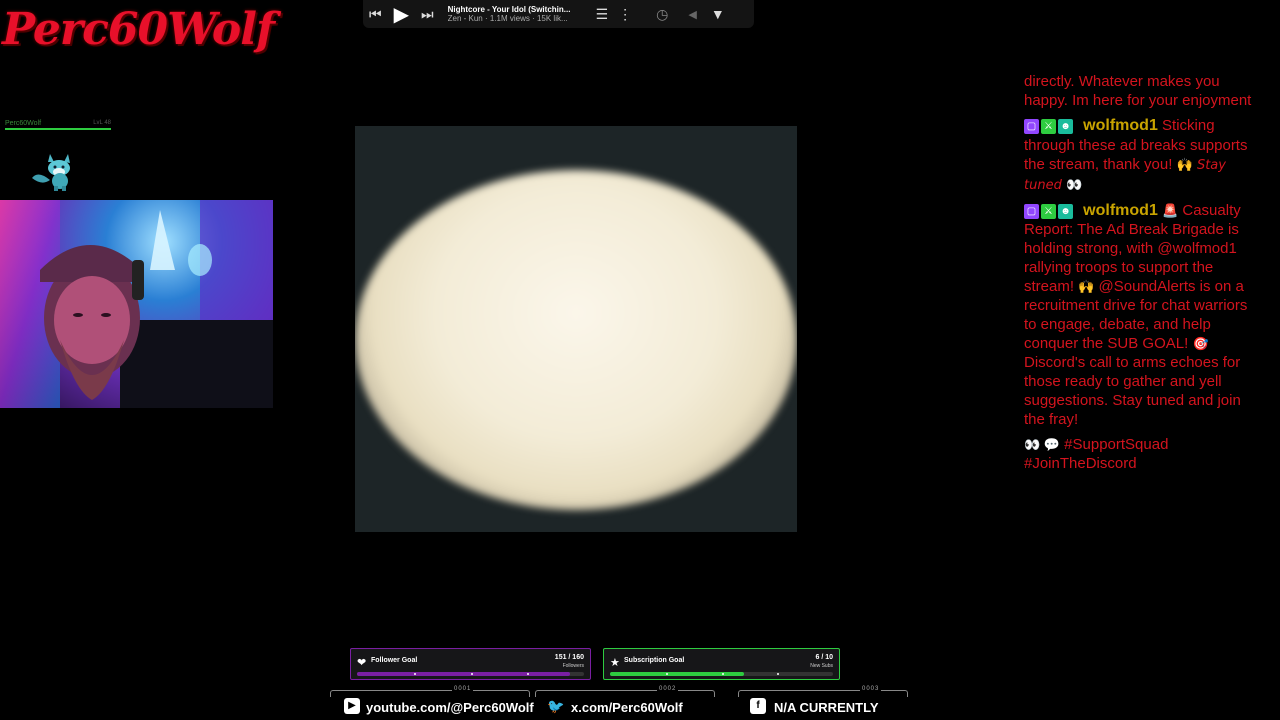  Describe the element at coordinates (1138, 454) in the screenshot. I see `chat-message: 👀 💬 #SupportSquad #JoinTheDiscord` at that location.